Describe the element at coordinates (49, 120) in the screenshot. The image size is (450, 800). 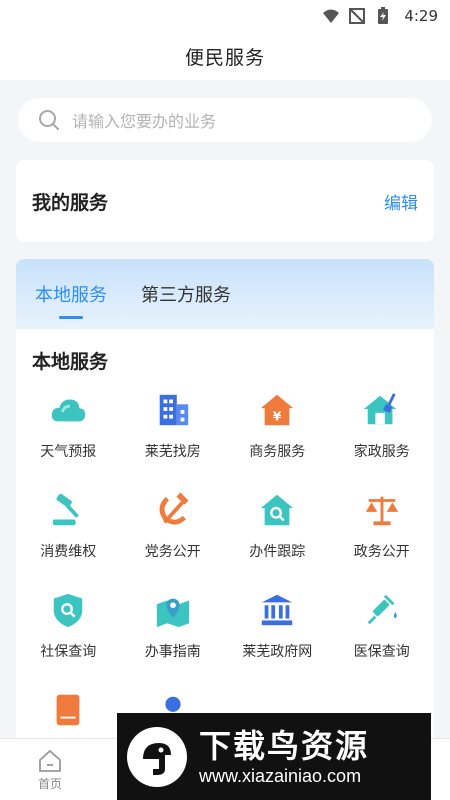
I see `search-icon` at that location.